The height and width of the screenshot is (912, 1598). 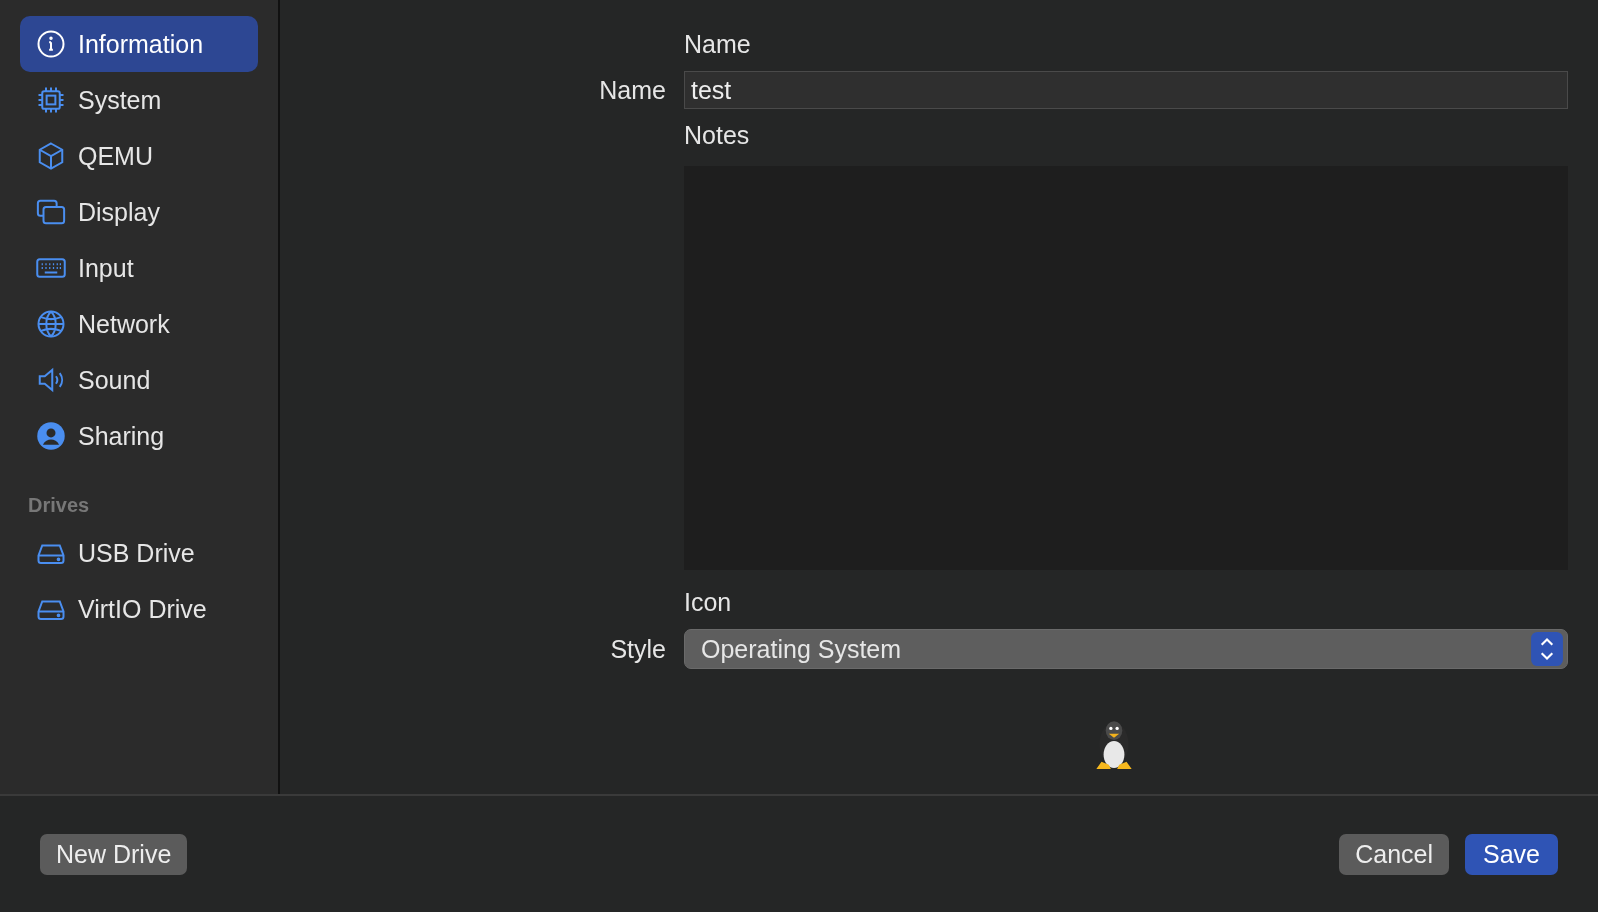 I want to click on windows-icon, so click(x=51, y=212).